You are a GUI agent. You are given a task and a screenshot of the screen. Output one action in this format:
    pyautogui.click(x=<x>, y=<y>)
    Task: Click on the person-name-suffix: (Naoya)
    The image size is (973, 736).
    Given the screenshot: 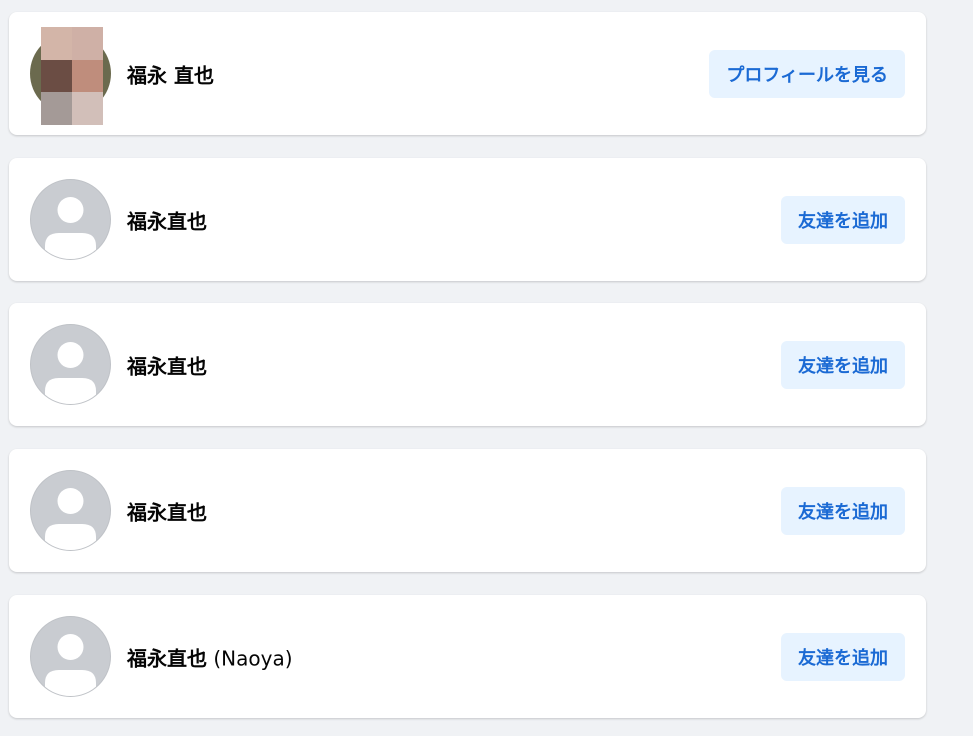 What is the action you would take?
    pyautogui.click(x=250, y=658)
    